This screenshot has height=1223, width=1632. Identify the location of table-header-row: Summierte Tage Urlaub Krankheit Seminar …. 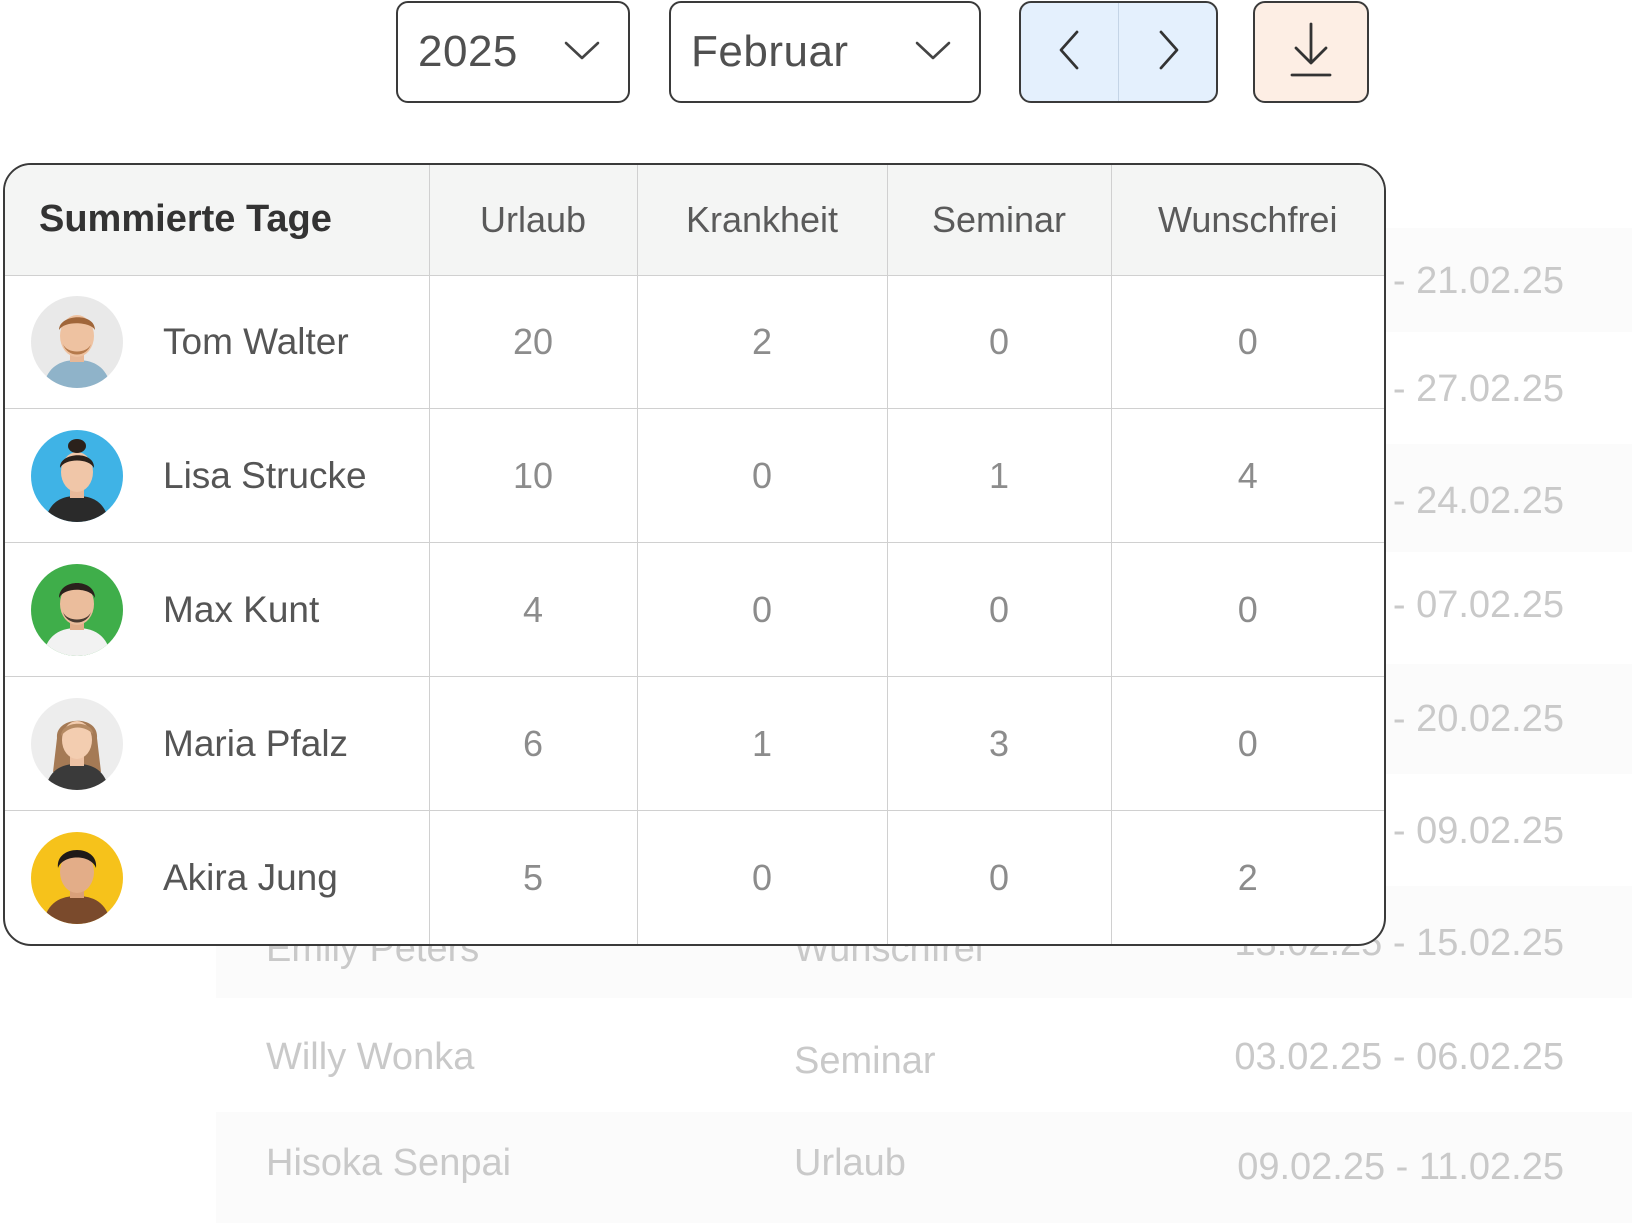
(694, 220).